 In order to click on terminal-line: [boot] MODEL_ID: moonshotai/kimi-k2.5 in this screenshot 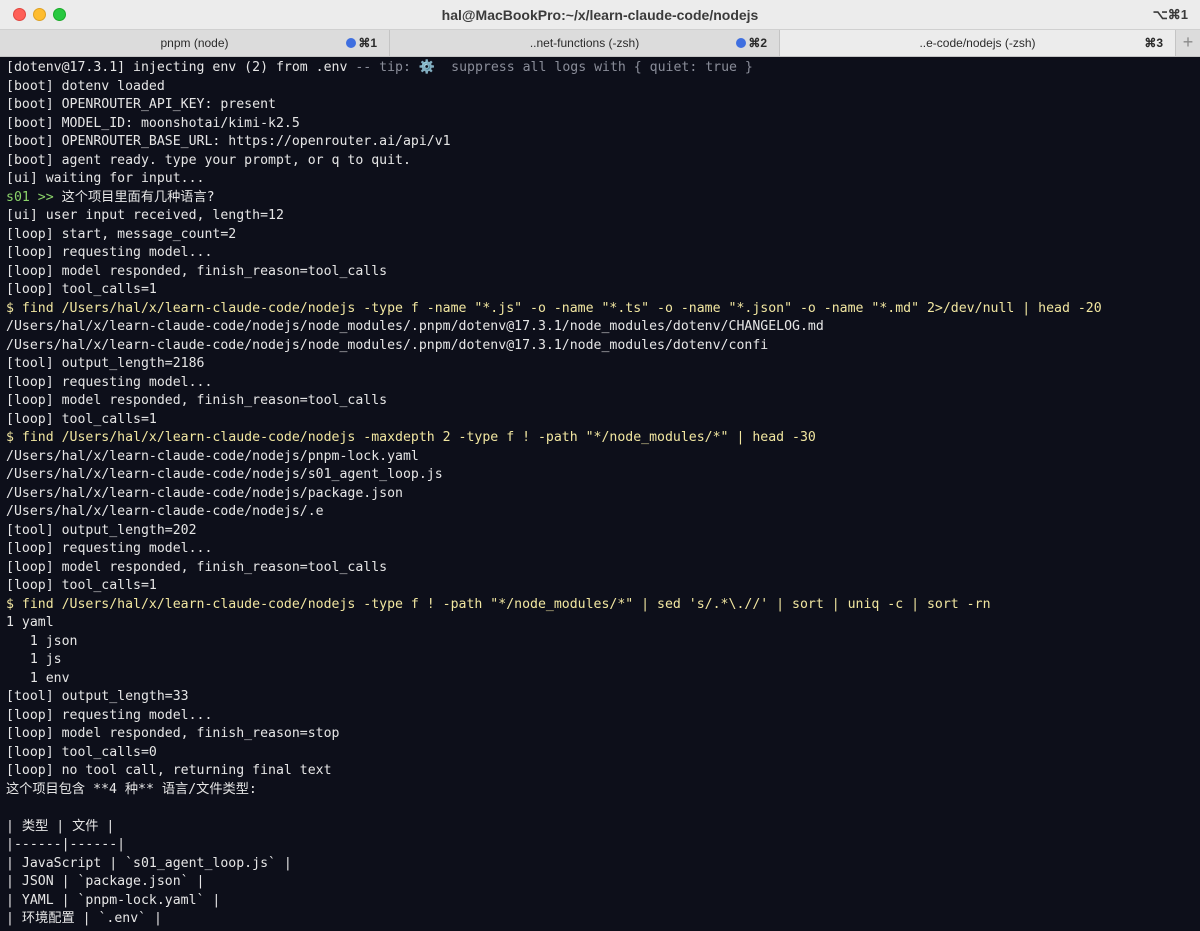, I will do `click(153, 123)`.